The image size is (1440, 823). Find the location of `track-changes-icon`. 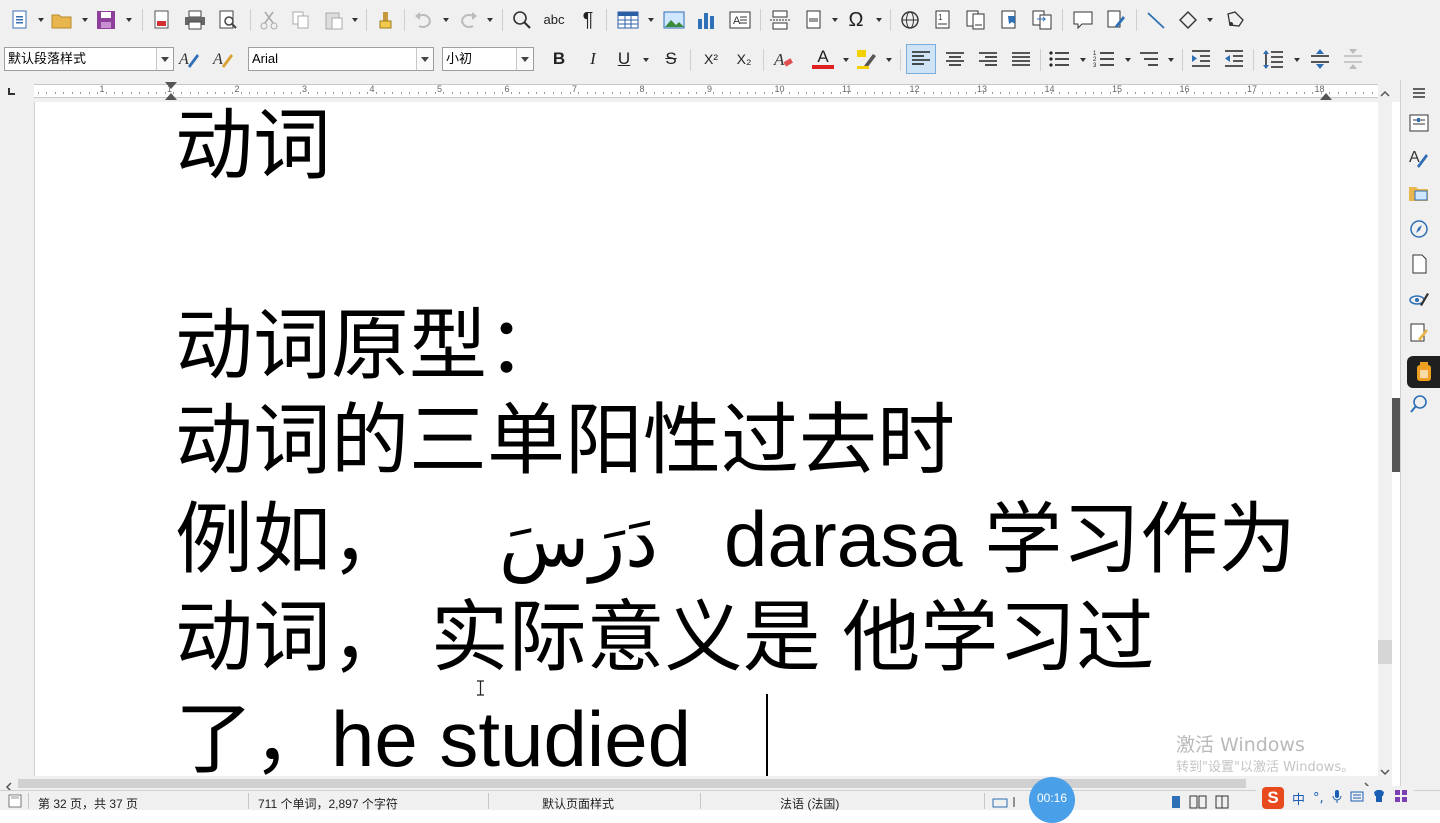

track-changes-icon is located at coordinates (1116, 20).